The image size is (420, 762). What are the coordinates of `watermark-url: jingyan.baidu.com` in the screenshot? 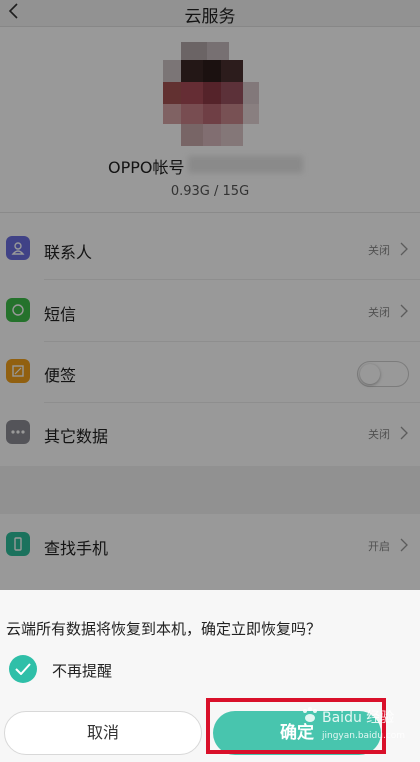 It's located at (364, 736).